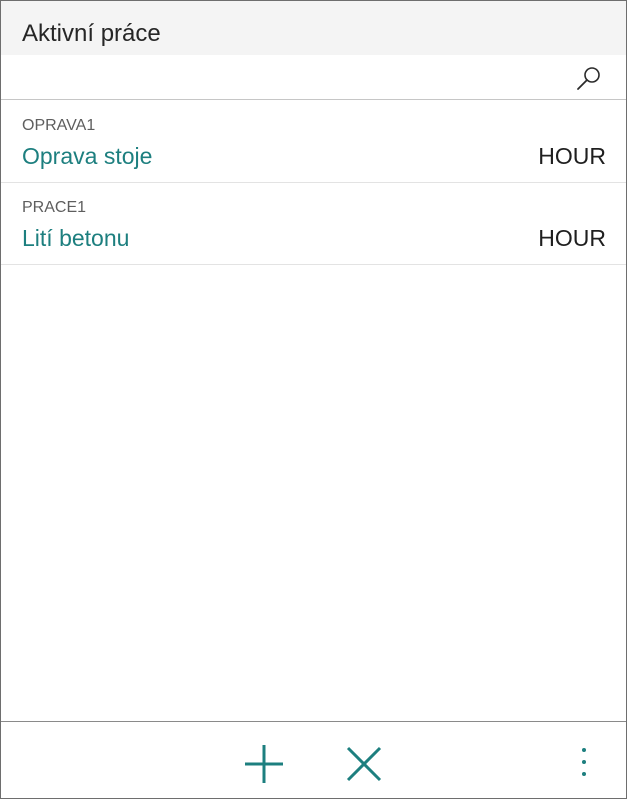 Image resolution: width=627 pixels, height=799 pixels. What do you see at coordinates (91, 33) in the screenshot?
I see `page-title: Aktivní práce` at bounding box center [91, 33].